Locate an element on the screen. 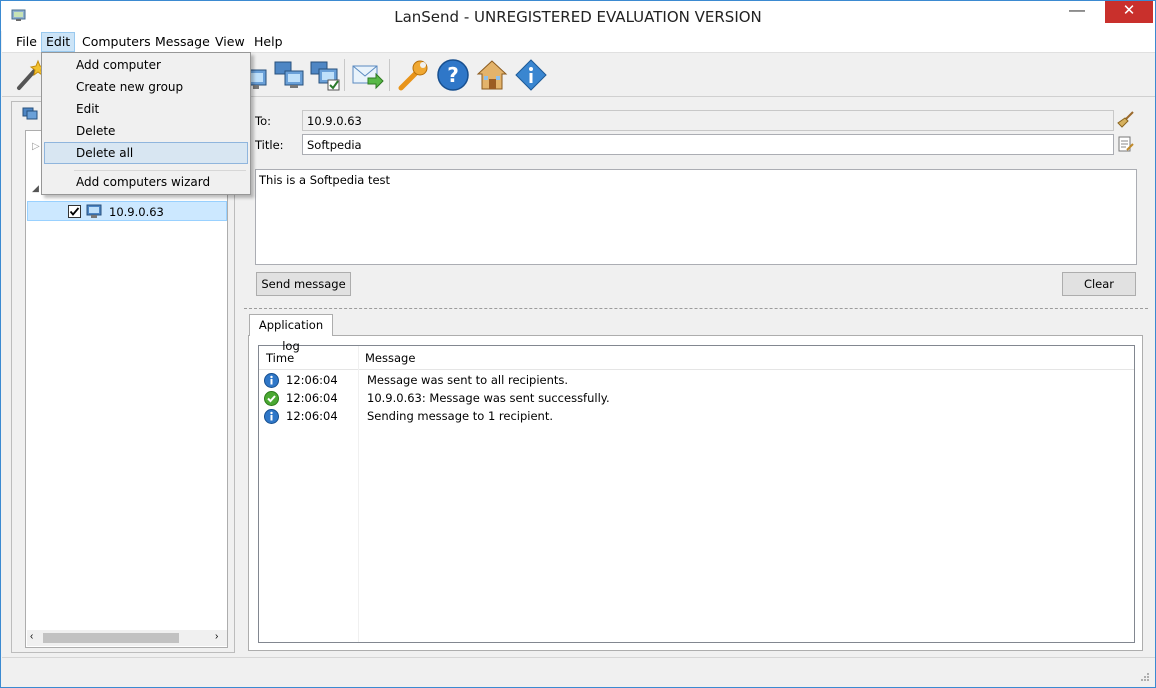 The width and height of the screenshot is (1156, 688). menu-item-delete: Delete is located at coordinates (146, 131).